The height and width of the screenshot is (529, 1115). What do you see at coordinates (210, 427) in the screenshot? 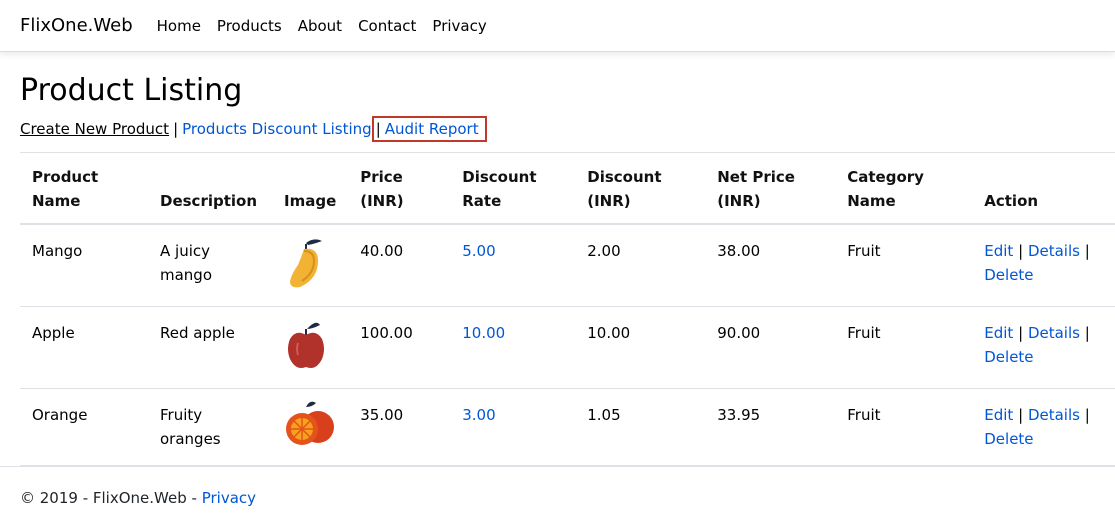
I see `cell-description: Fruity oranges` at bounding box center [210, 427].